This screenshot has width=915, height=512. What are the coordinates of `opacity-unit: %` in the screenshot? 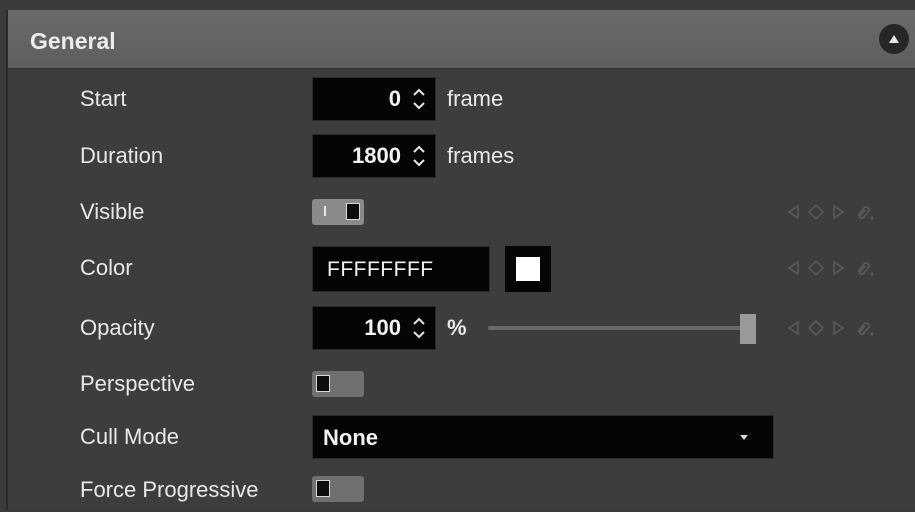 It's located at (457, 327).